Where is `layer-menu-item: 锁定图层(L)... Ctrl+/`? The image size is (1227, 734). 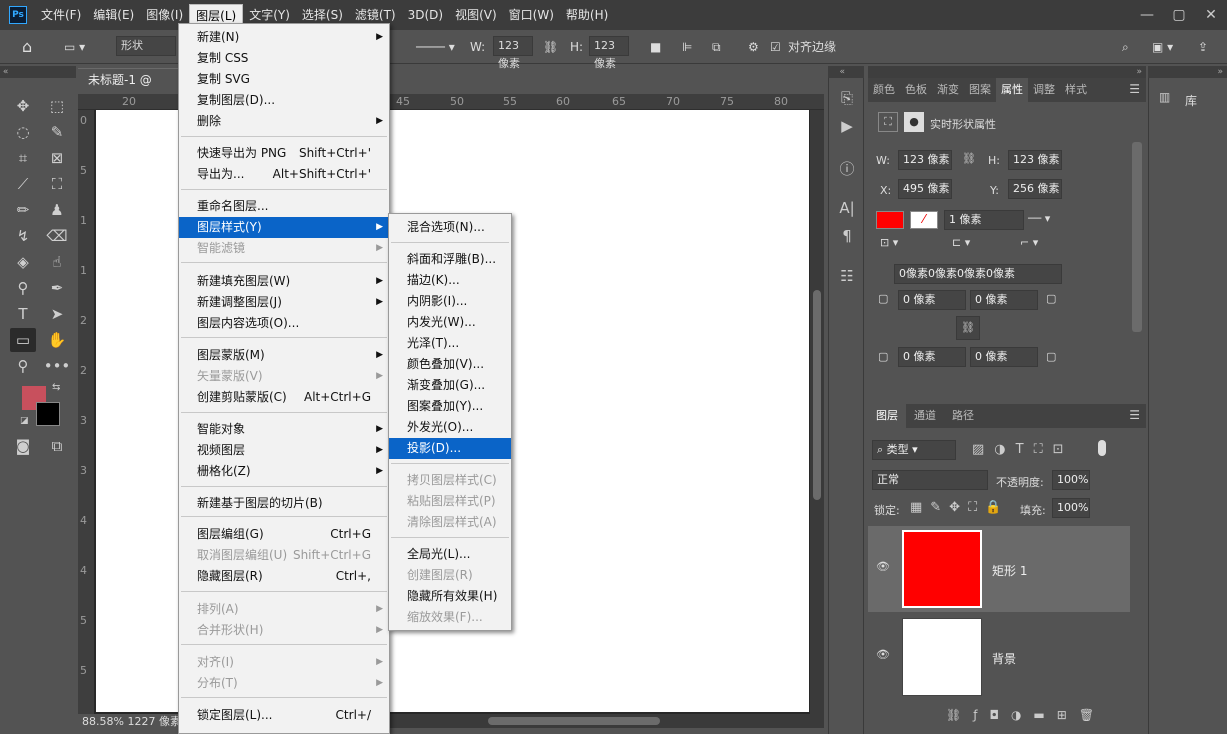
layer-menu-item: 锁定图层(L)... Ctrl+/ is located at coordinates (284, 715).